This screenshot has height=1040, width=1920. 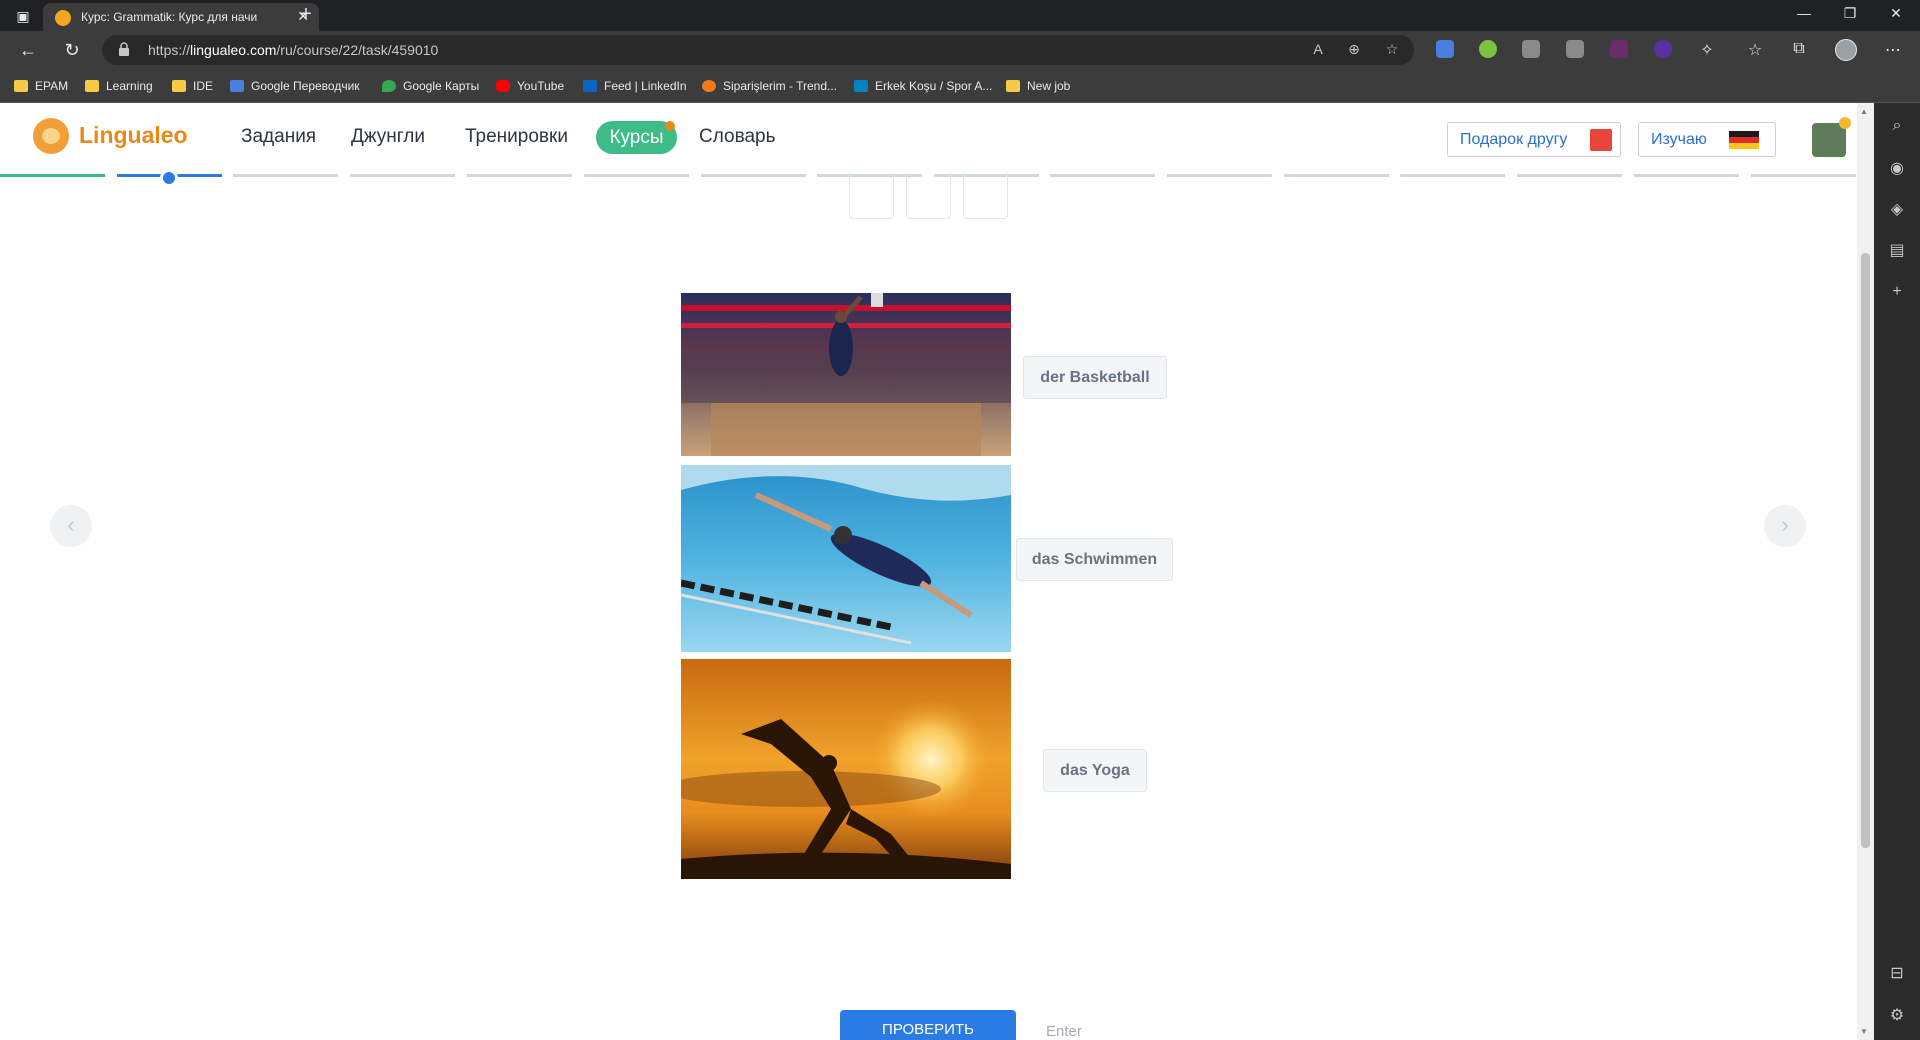 I want to click on basketball-photo, so click(x=846, y=374).